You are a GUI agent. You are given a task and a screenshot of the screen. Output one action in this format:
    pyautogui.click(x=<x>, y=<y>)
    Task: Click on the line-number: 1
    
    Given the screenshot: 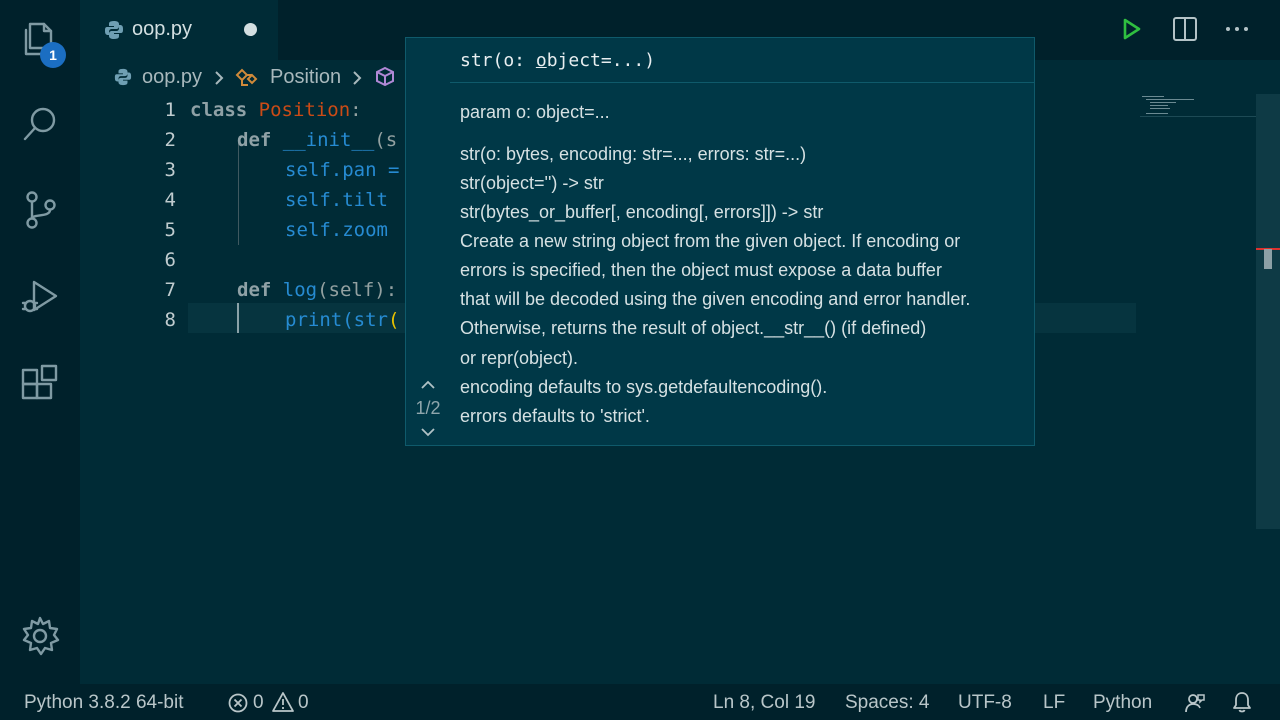 What is the action you would take?
    pyautogui.click(x=170, y=110)
    